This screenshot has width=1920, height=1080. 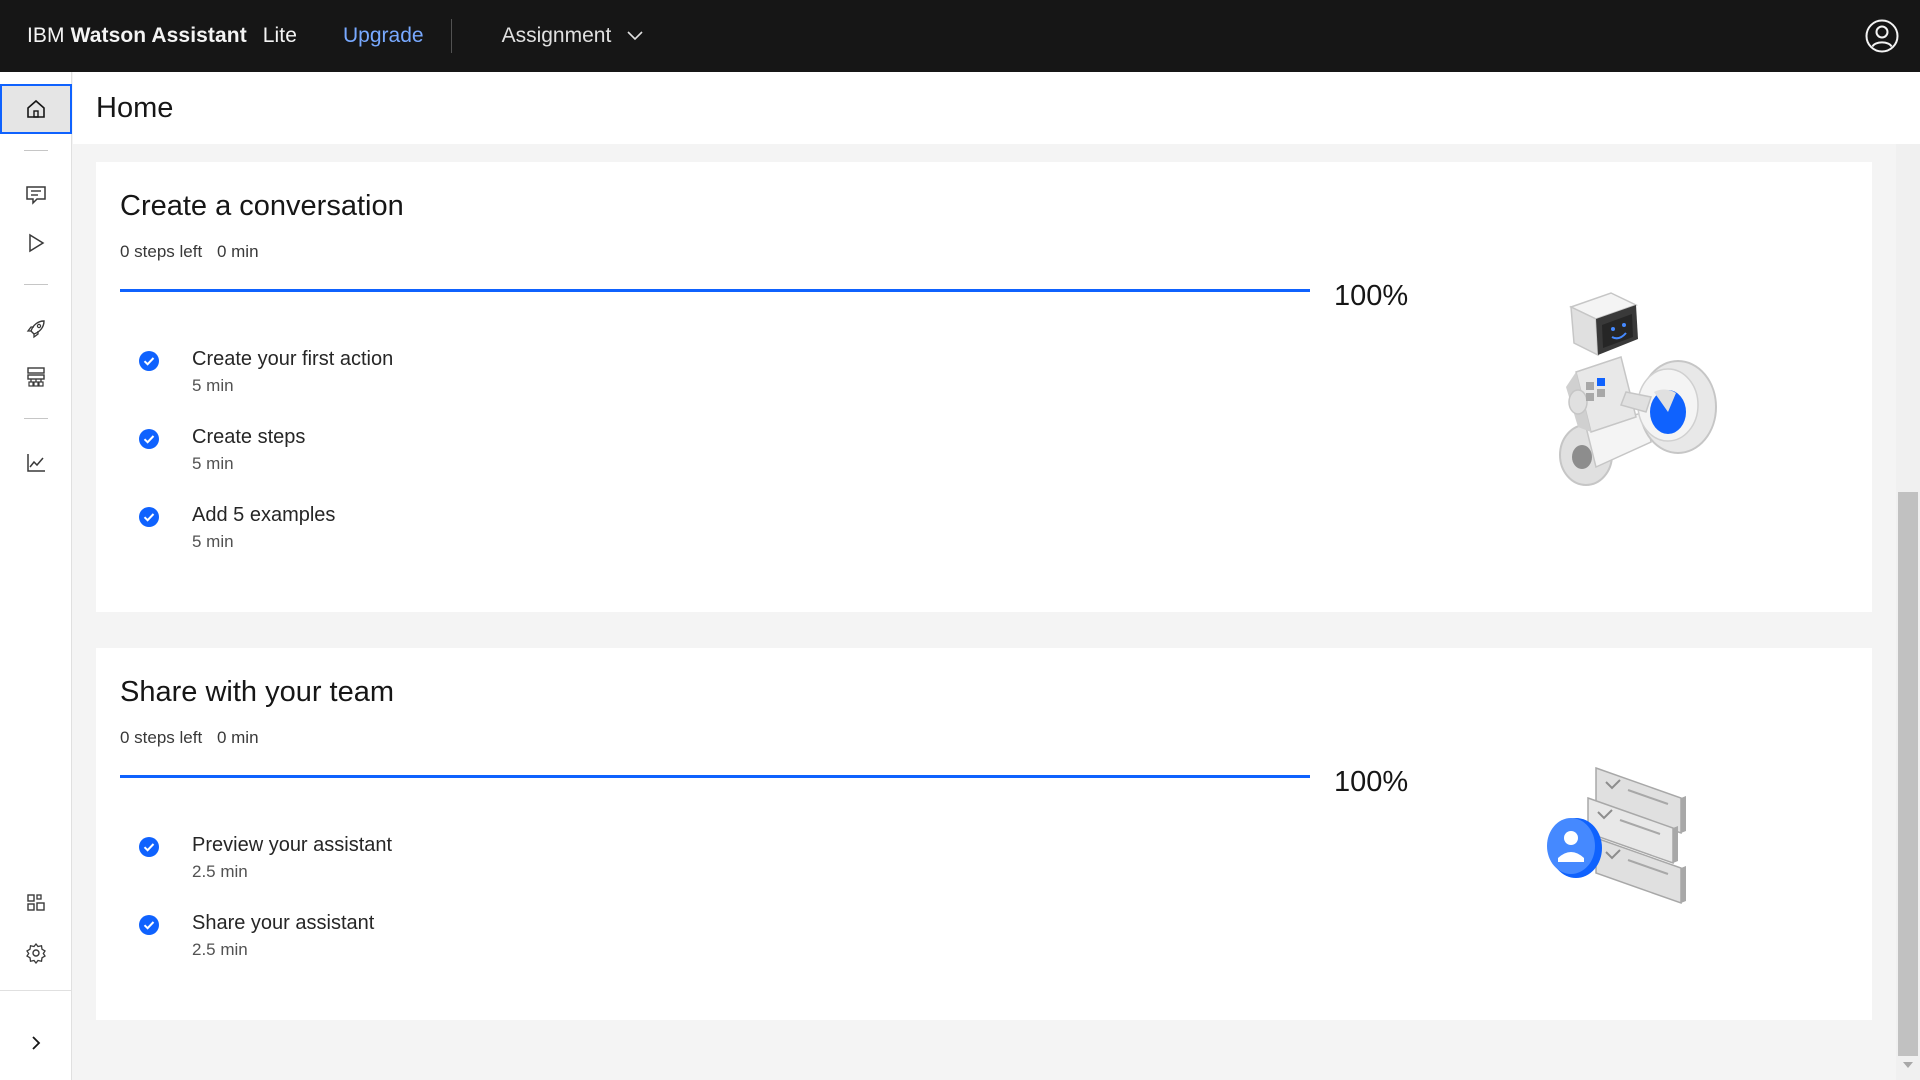 I want to click on nav-environments, so click(x=36, y=377).